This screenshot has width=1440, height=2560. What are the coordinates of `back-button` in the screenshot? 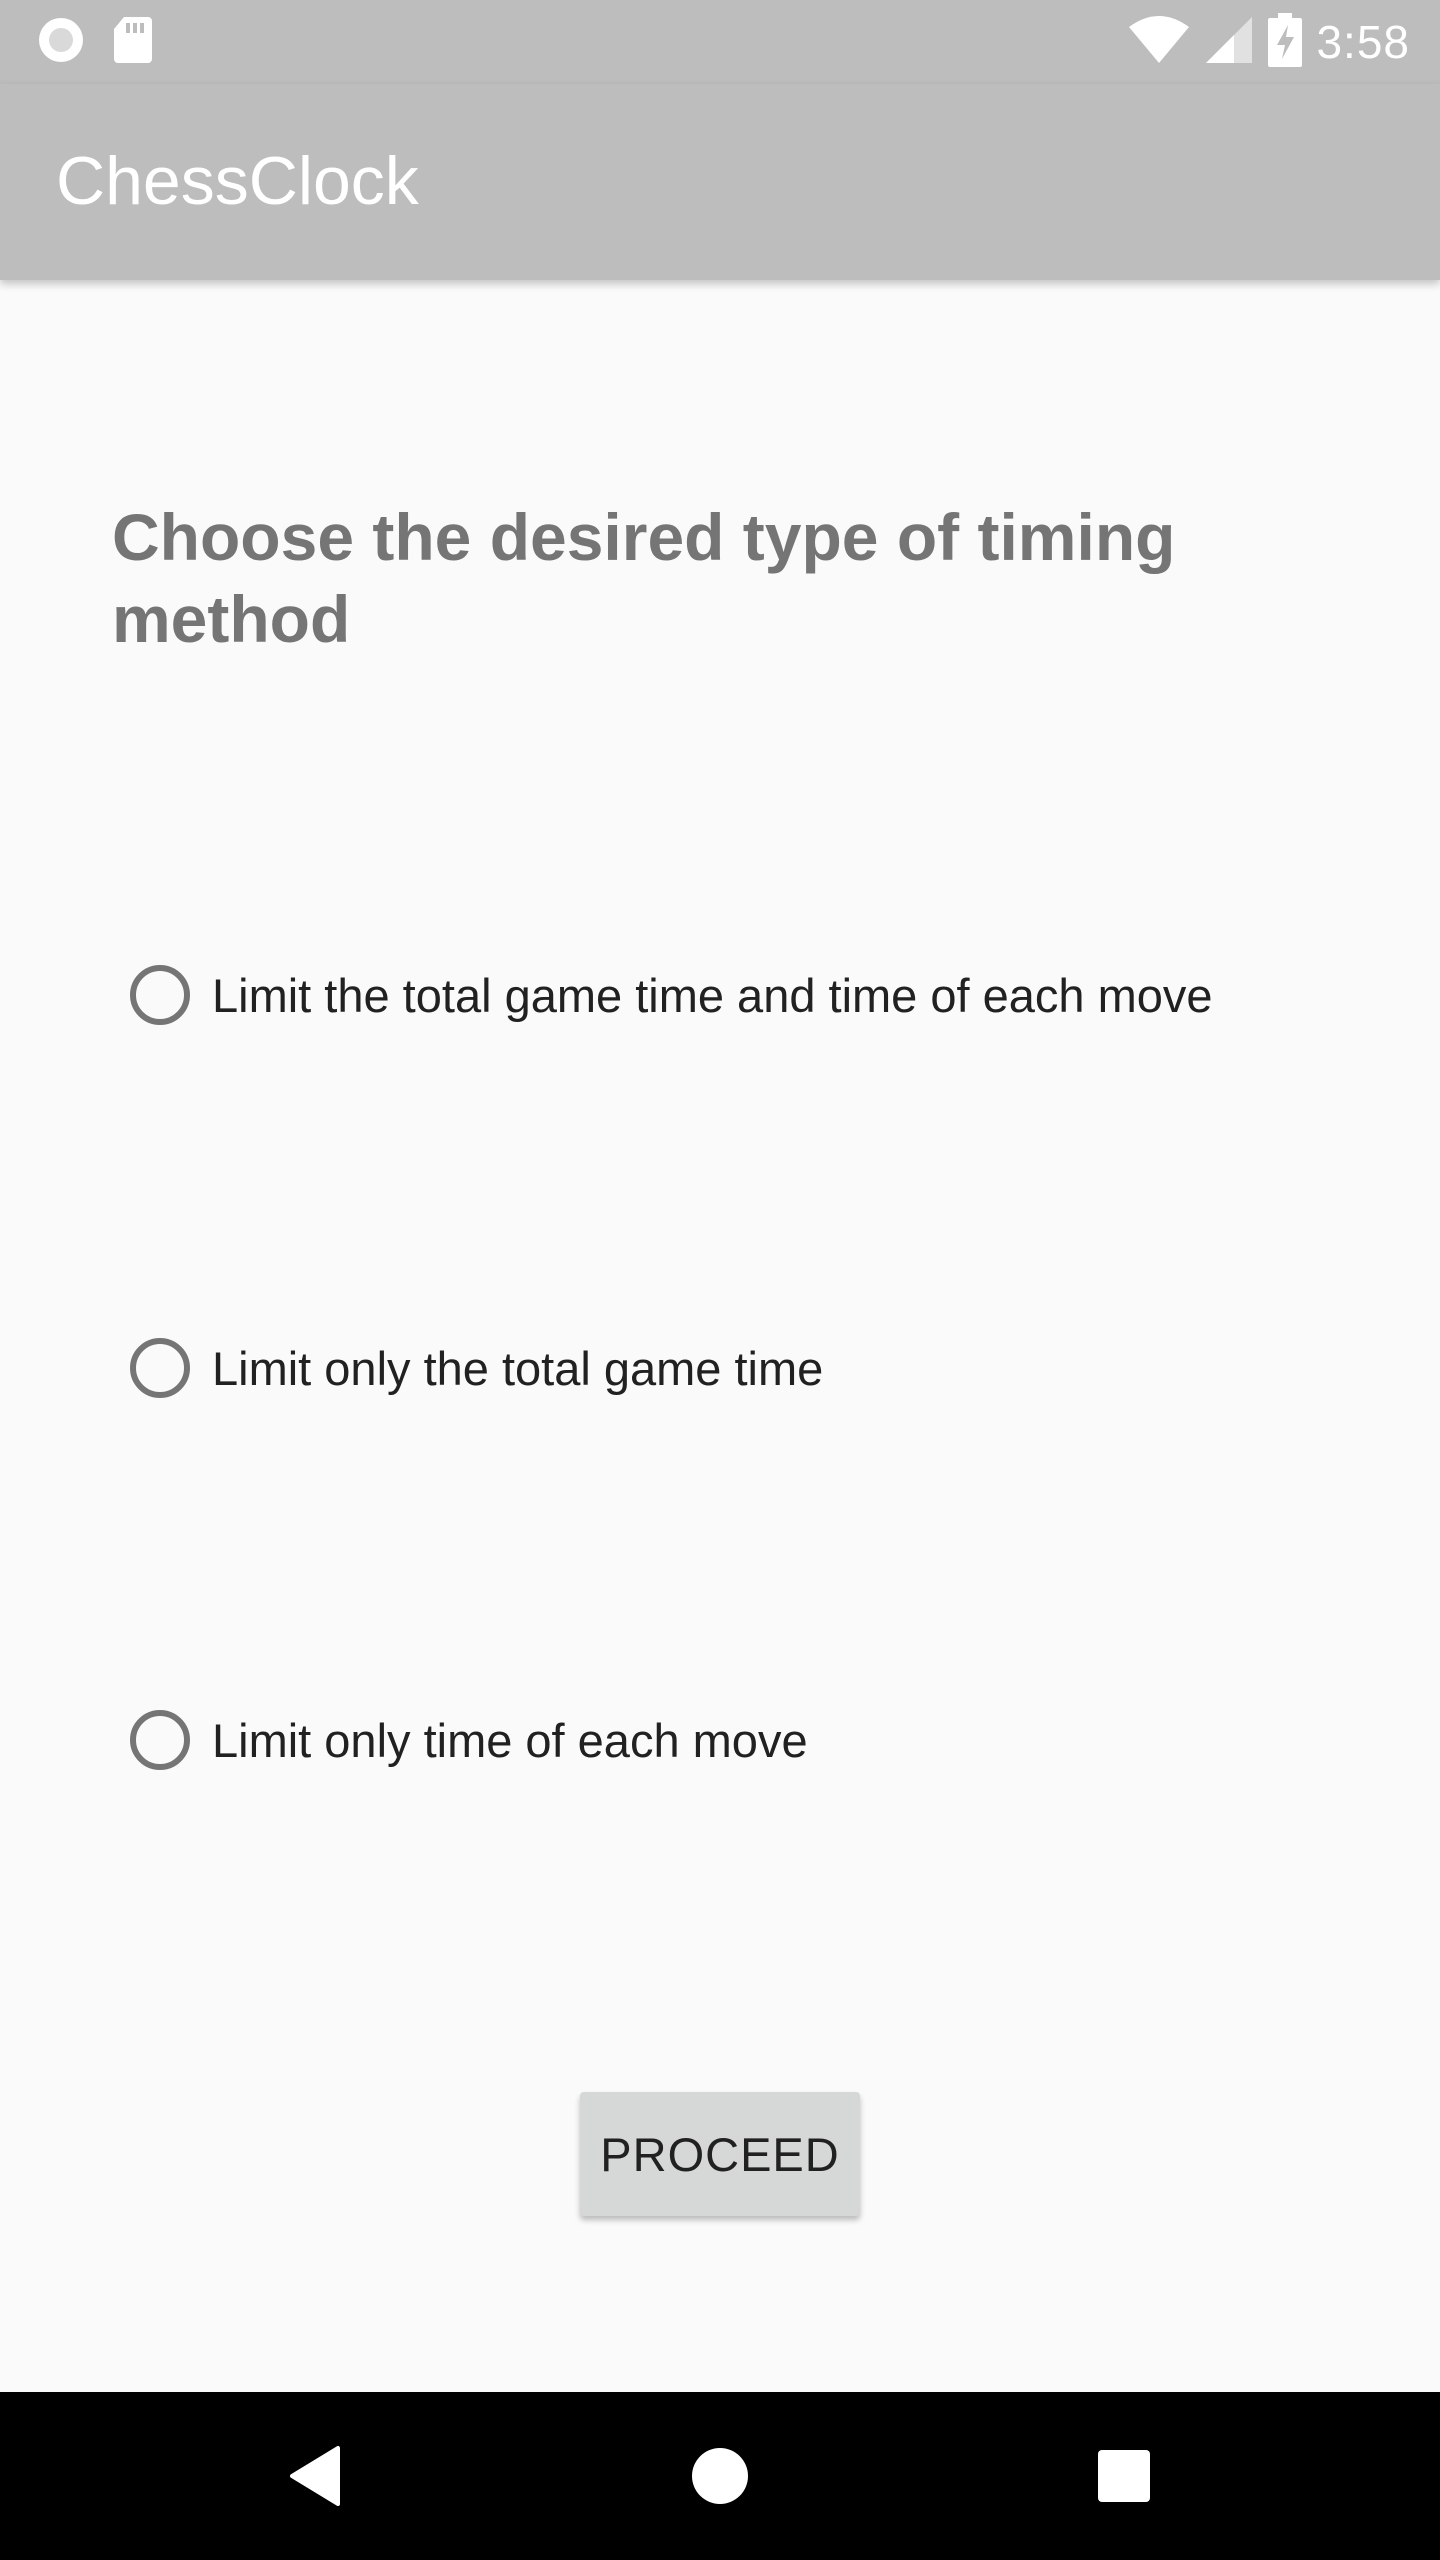 It's located at (316, 2476).